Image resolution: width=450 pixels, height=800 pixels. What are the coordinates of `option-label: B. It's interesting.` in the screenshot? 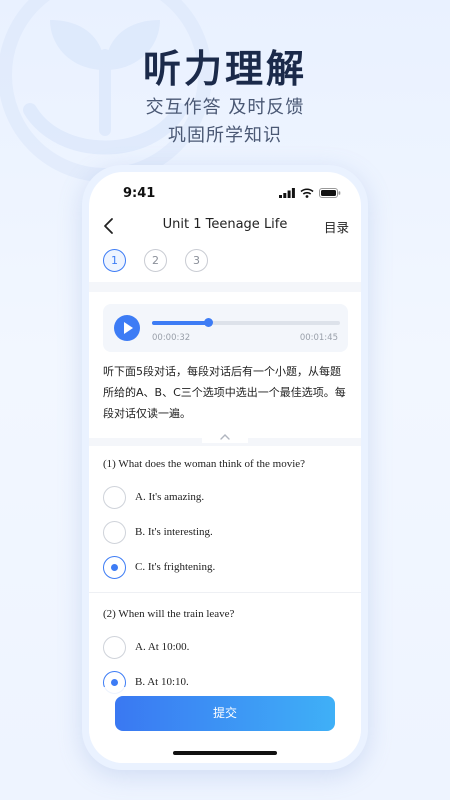 It's located at (174, 532).